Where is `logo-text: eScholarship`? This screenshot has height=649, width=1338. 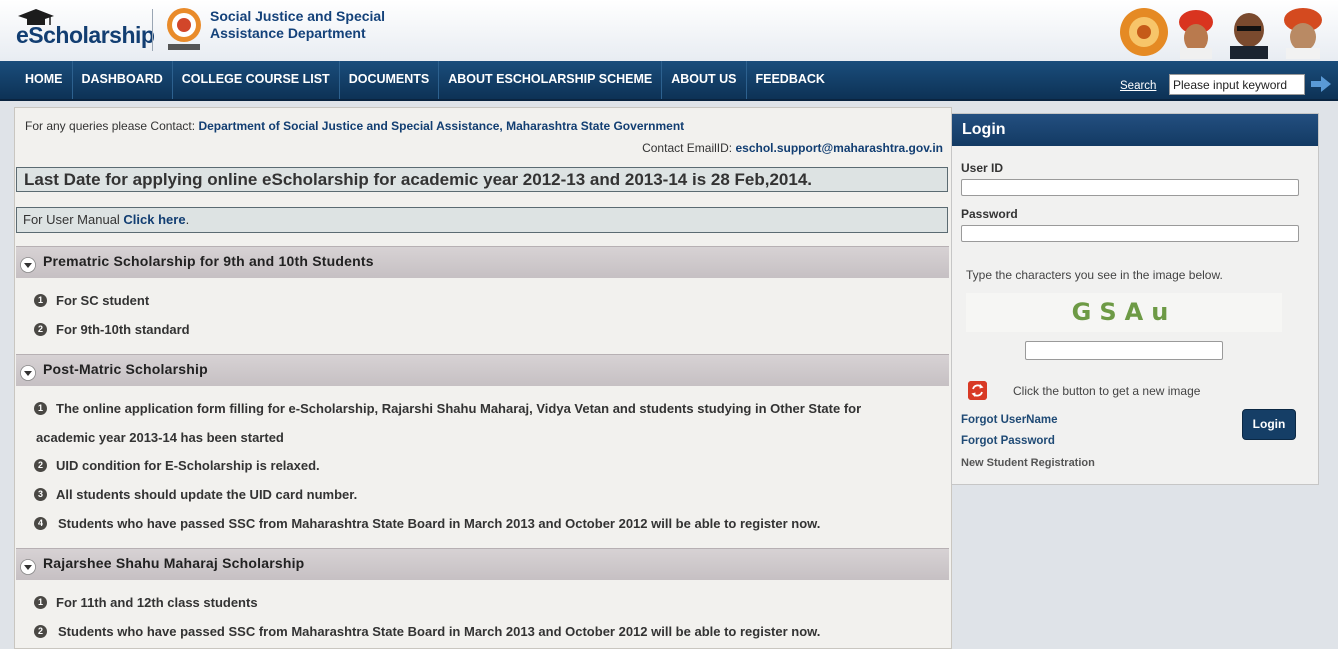 logo-text: eScholarship is located at coordinates (85, 35).